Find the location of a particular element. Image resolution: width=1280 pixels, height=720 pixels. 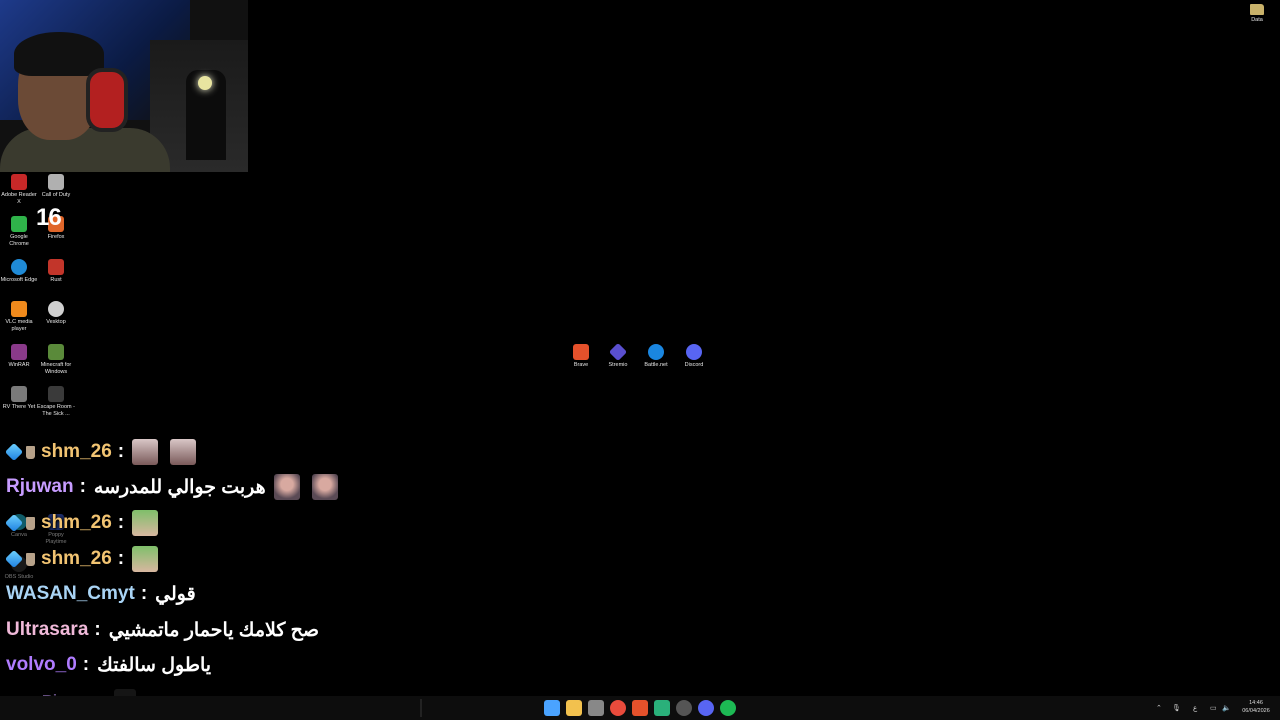

desktop-icon-stremio: Stremio is located at coordinates (618, 355).